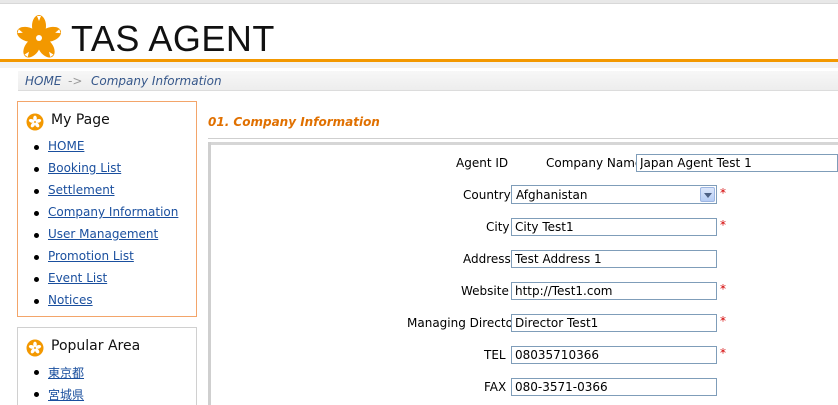  Describe the element at coordinates (81, 190) in the screenshot. I see `sidebar-link-settlement: Settlement` at that location.